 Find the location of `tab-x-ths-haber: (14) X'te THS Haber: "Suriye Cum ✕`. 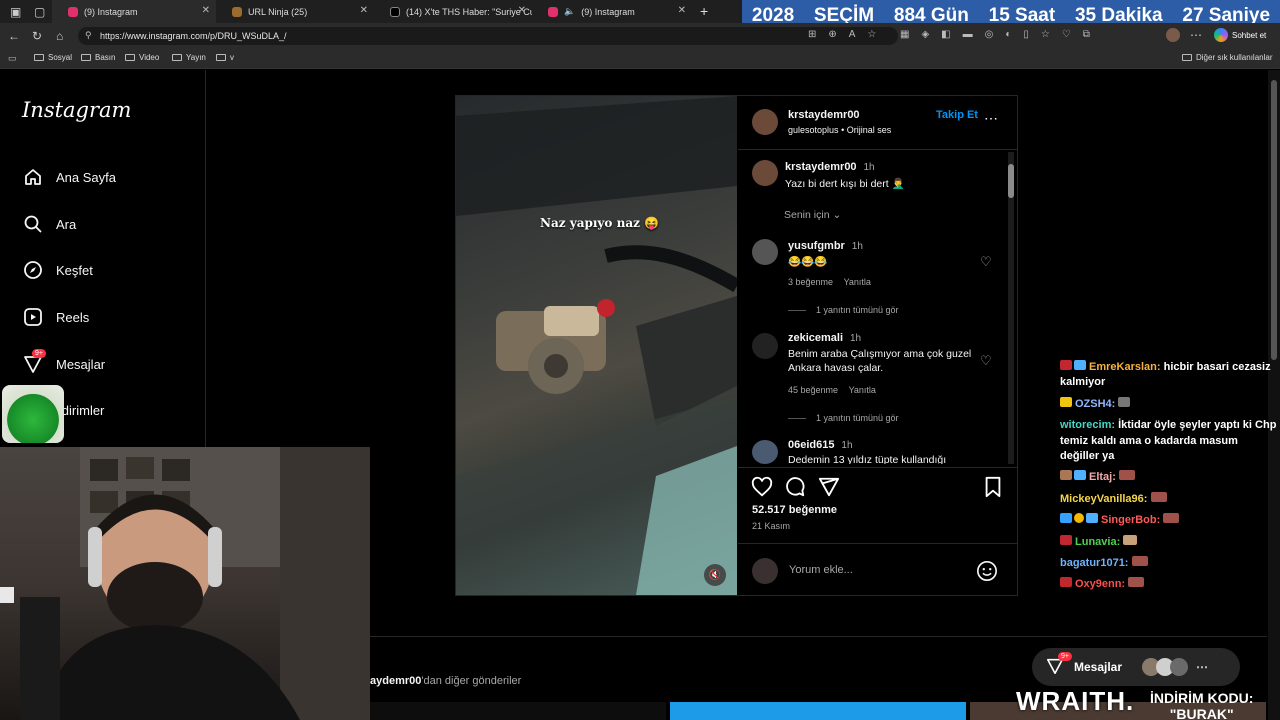

tab-x-ths-haber: (14) X'te THS Haber: "Suriye Cum ✕ is located at coordinates (453, 11).